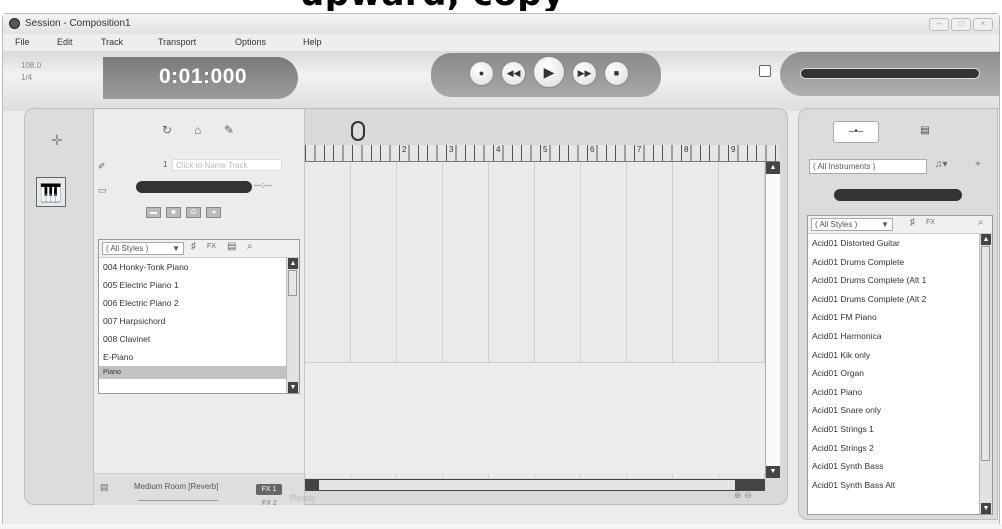  I want to click on list-item: 005 Electric Piano 1, so click(192, 285).